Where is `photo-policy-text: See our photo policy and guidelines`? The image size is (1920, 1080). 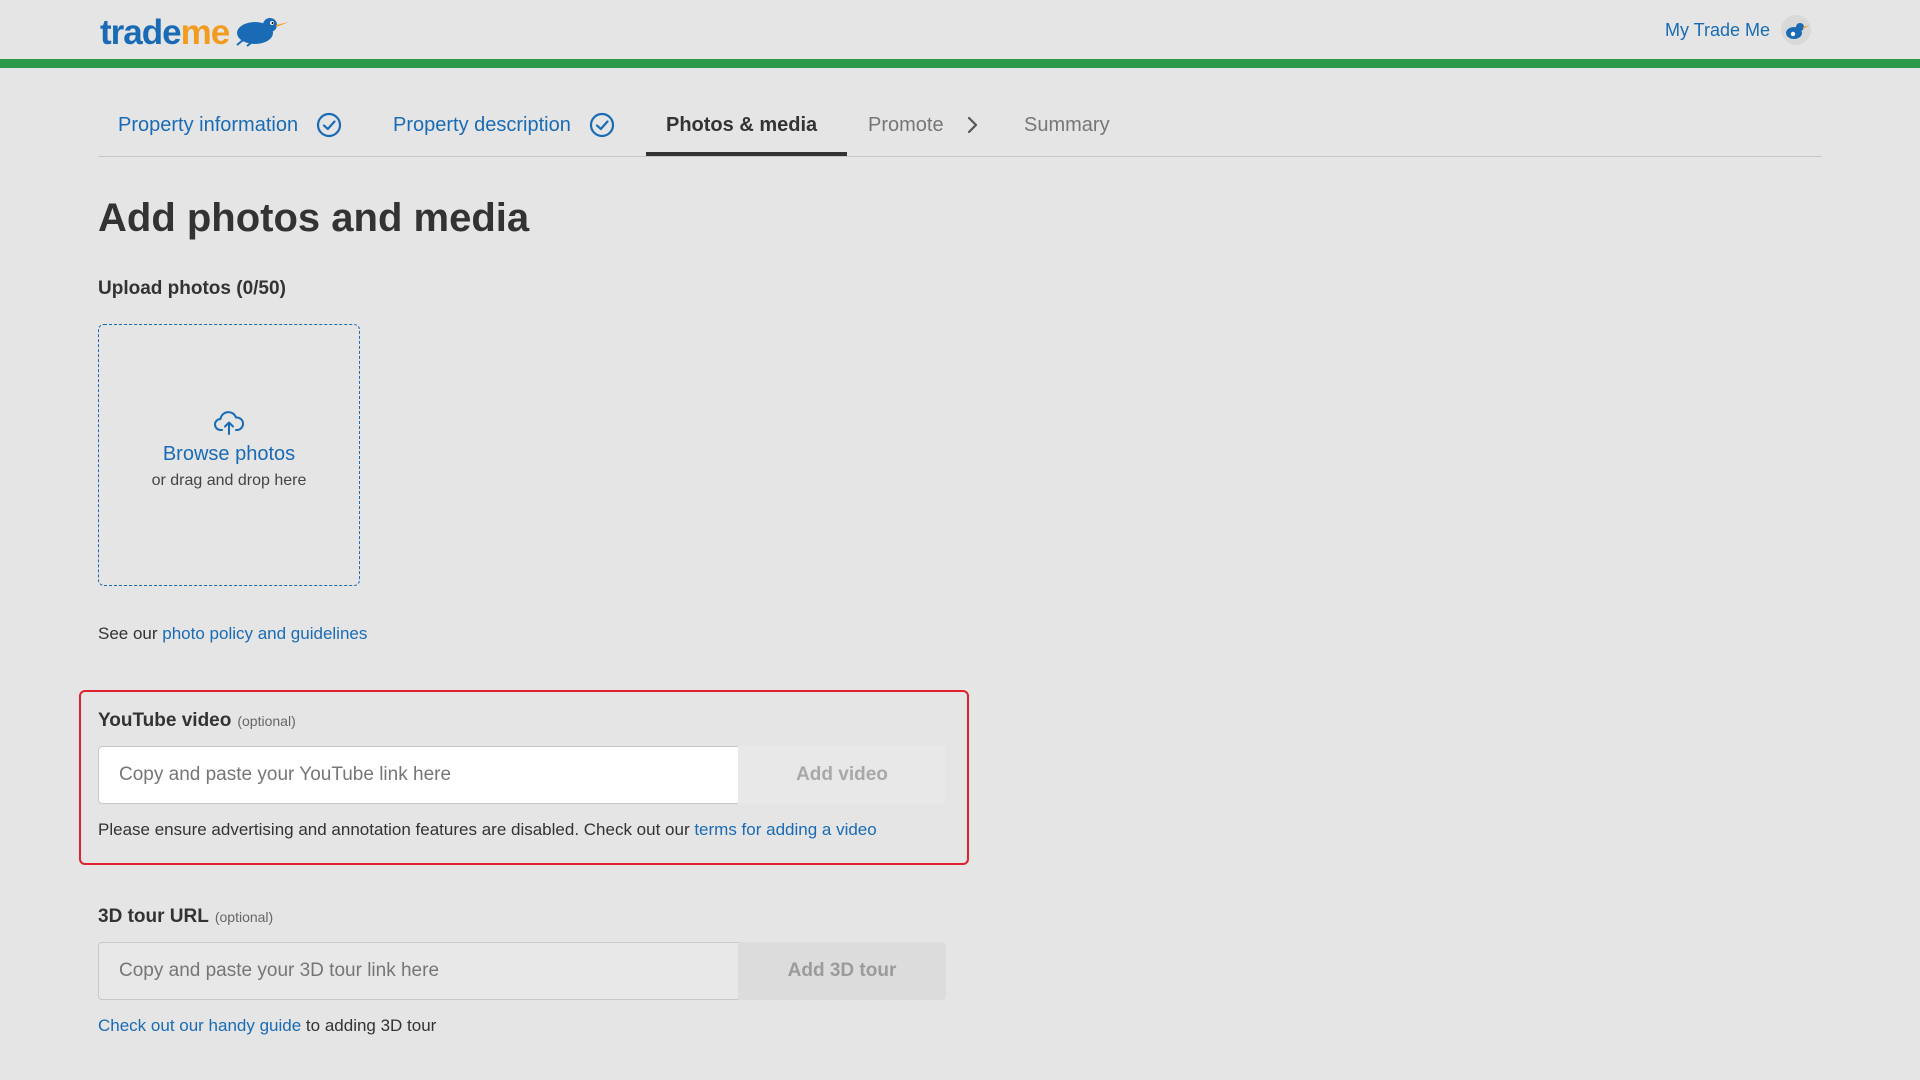
photo-policy-text: See our photo policy and guidelines is located at coordinates (233, 633).